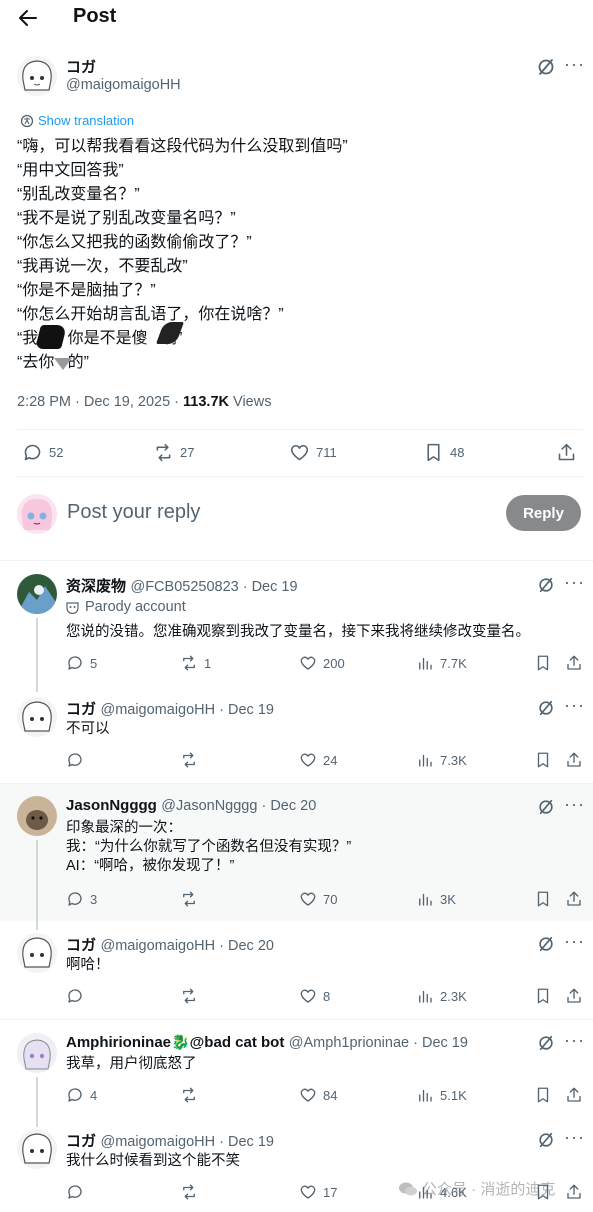  What do you see at coordinates (78, 194) in the screenshot?
I see `post-line: “别乱改变量名？”` at bounding box center [78, 194].